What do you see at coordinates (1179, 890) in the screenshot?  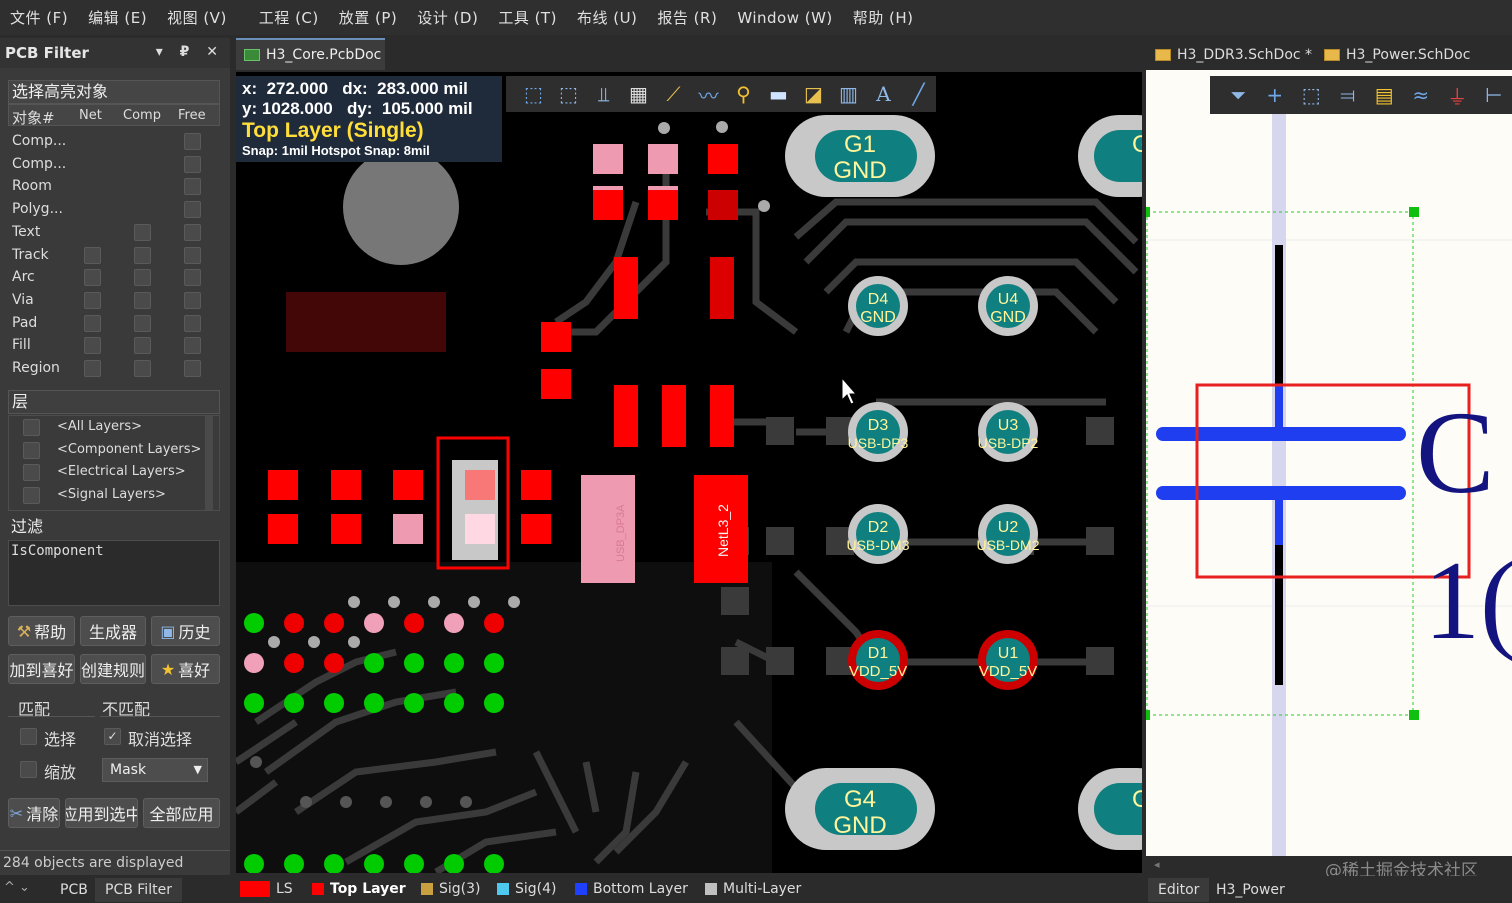 I see `tab-editor: Editor` at bounding box center [1179, 890].